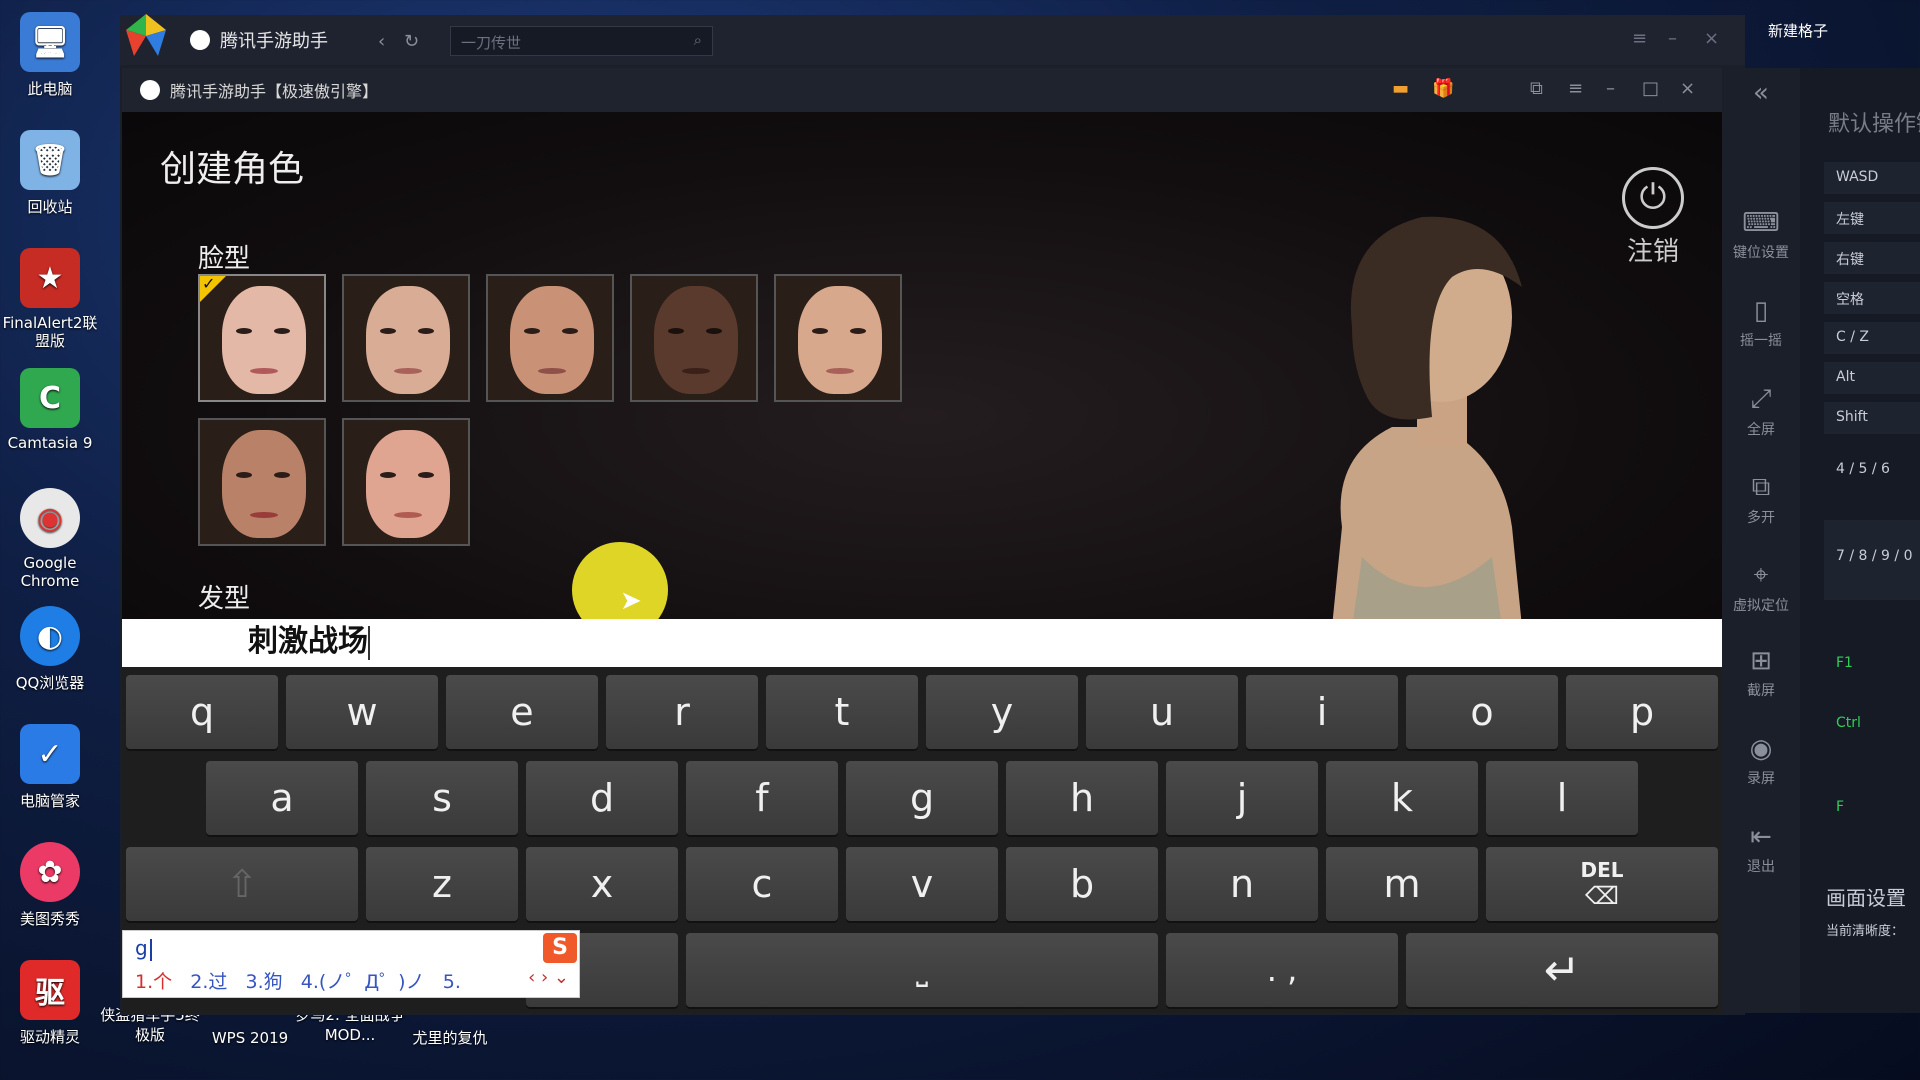  Describe the element at coordinates (602, 884) in the screenshot. I see `key-x: x` at that location.